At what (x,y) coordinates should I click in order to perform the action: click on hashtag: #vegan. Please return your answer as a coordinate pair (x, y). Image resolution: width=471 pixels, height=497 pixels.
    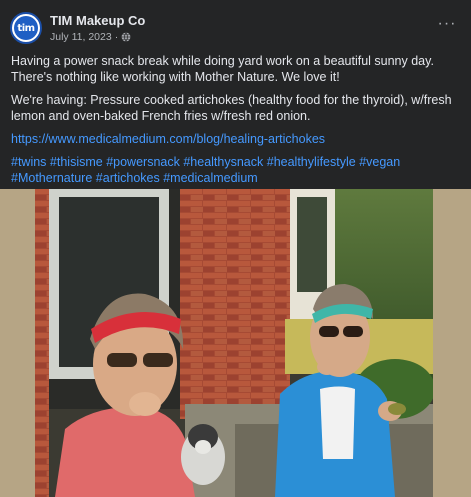
    Looking at the image, I should click on (379, 162).